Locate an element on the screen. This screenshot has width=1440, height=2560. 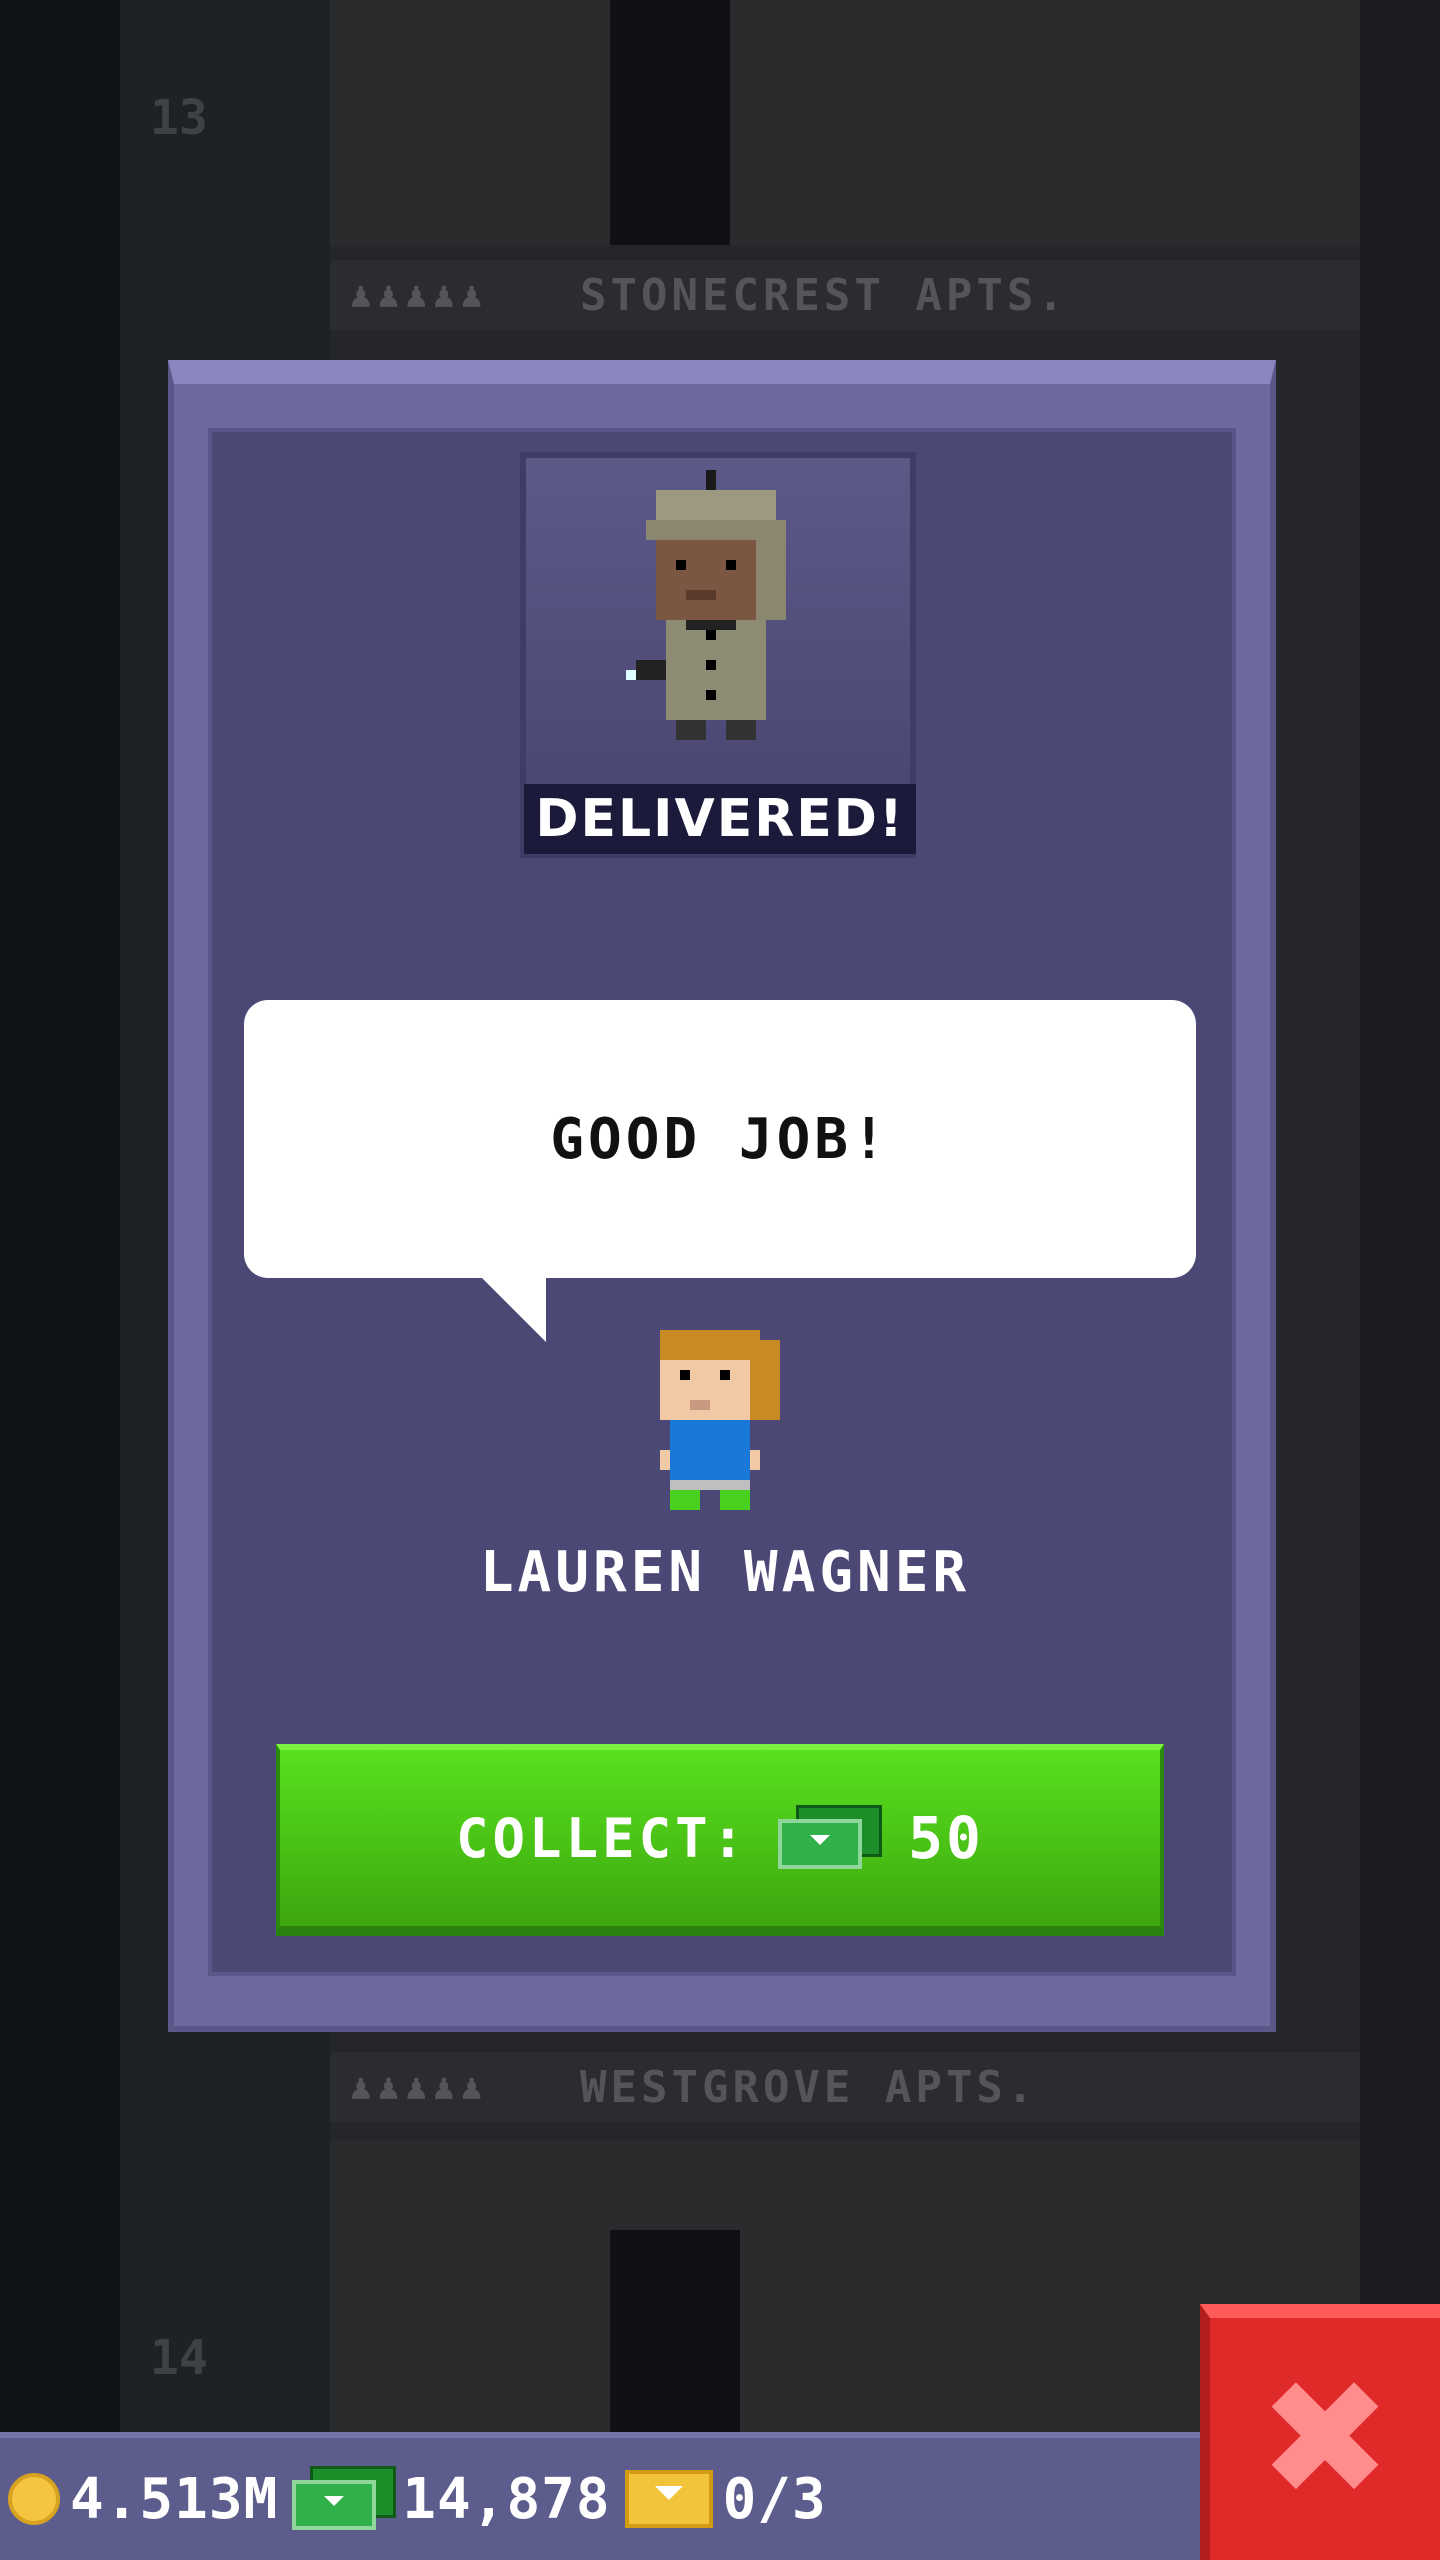
elevator-shaft is located at coordinates (60, 1280).